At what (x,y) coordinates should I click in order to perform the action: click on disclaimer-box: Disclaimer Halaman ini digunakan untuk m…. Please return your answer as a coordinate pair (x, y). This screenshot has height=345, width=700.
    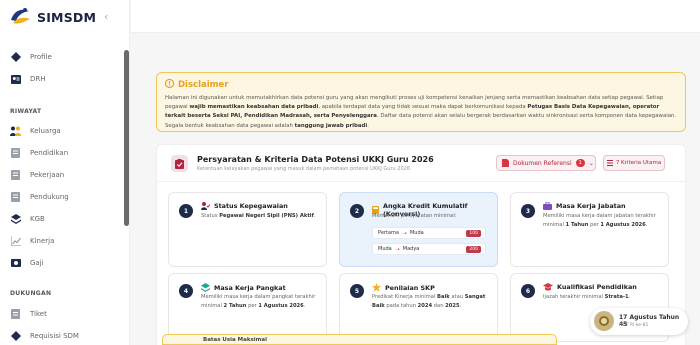
    Looking at the image, I should click on (421, 102).